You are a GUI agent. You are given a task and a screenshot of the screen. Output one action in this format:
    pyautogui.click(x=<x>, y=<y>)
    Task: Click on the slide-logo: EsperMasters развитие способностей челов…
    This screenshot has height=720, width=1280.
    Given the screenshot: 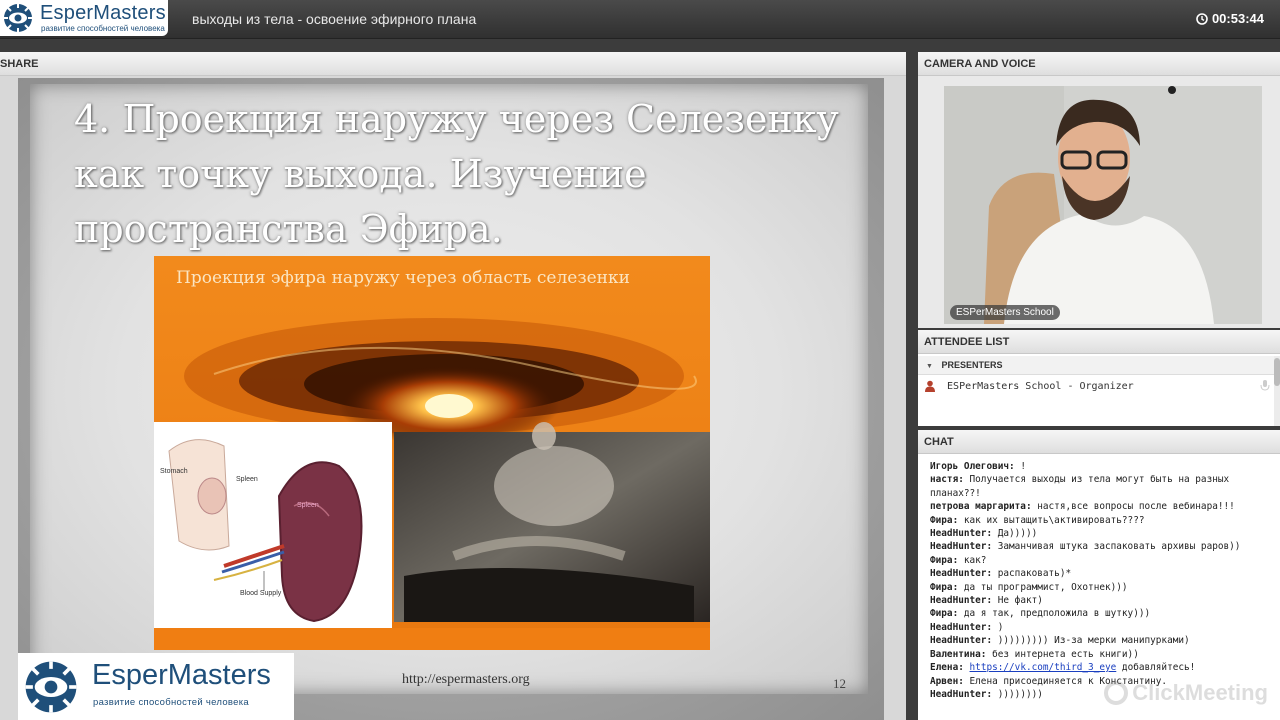 What is the action you would take?
    pyautogui.click(x=156, y=686)
    